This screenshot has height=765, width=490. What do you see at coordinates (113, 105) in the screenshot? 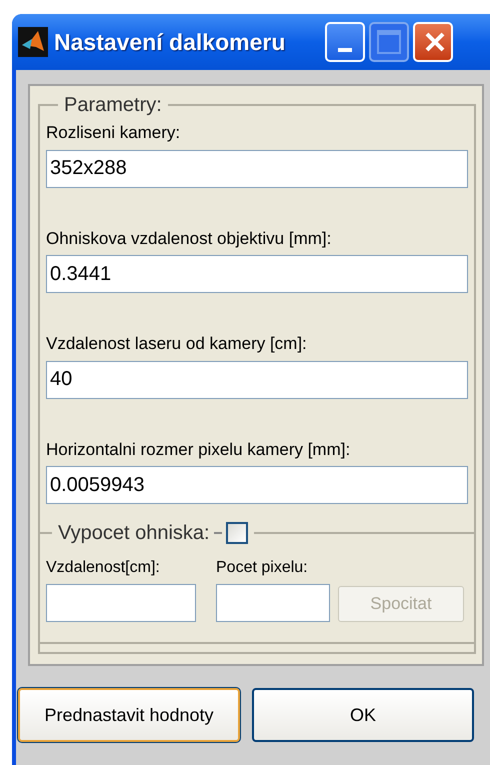
I see `group-legend: Parametry:` at bounding box center [113, 105].